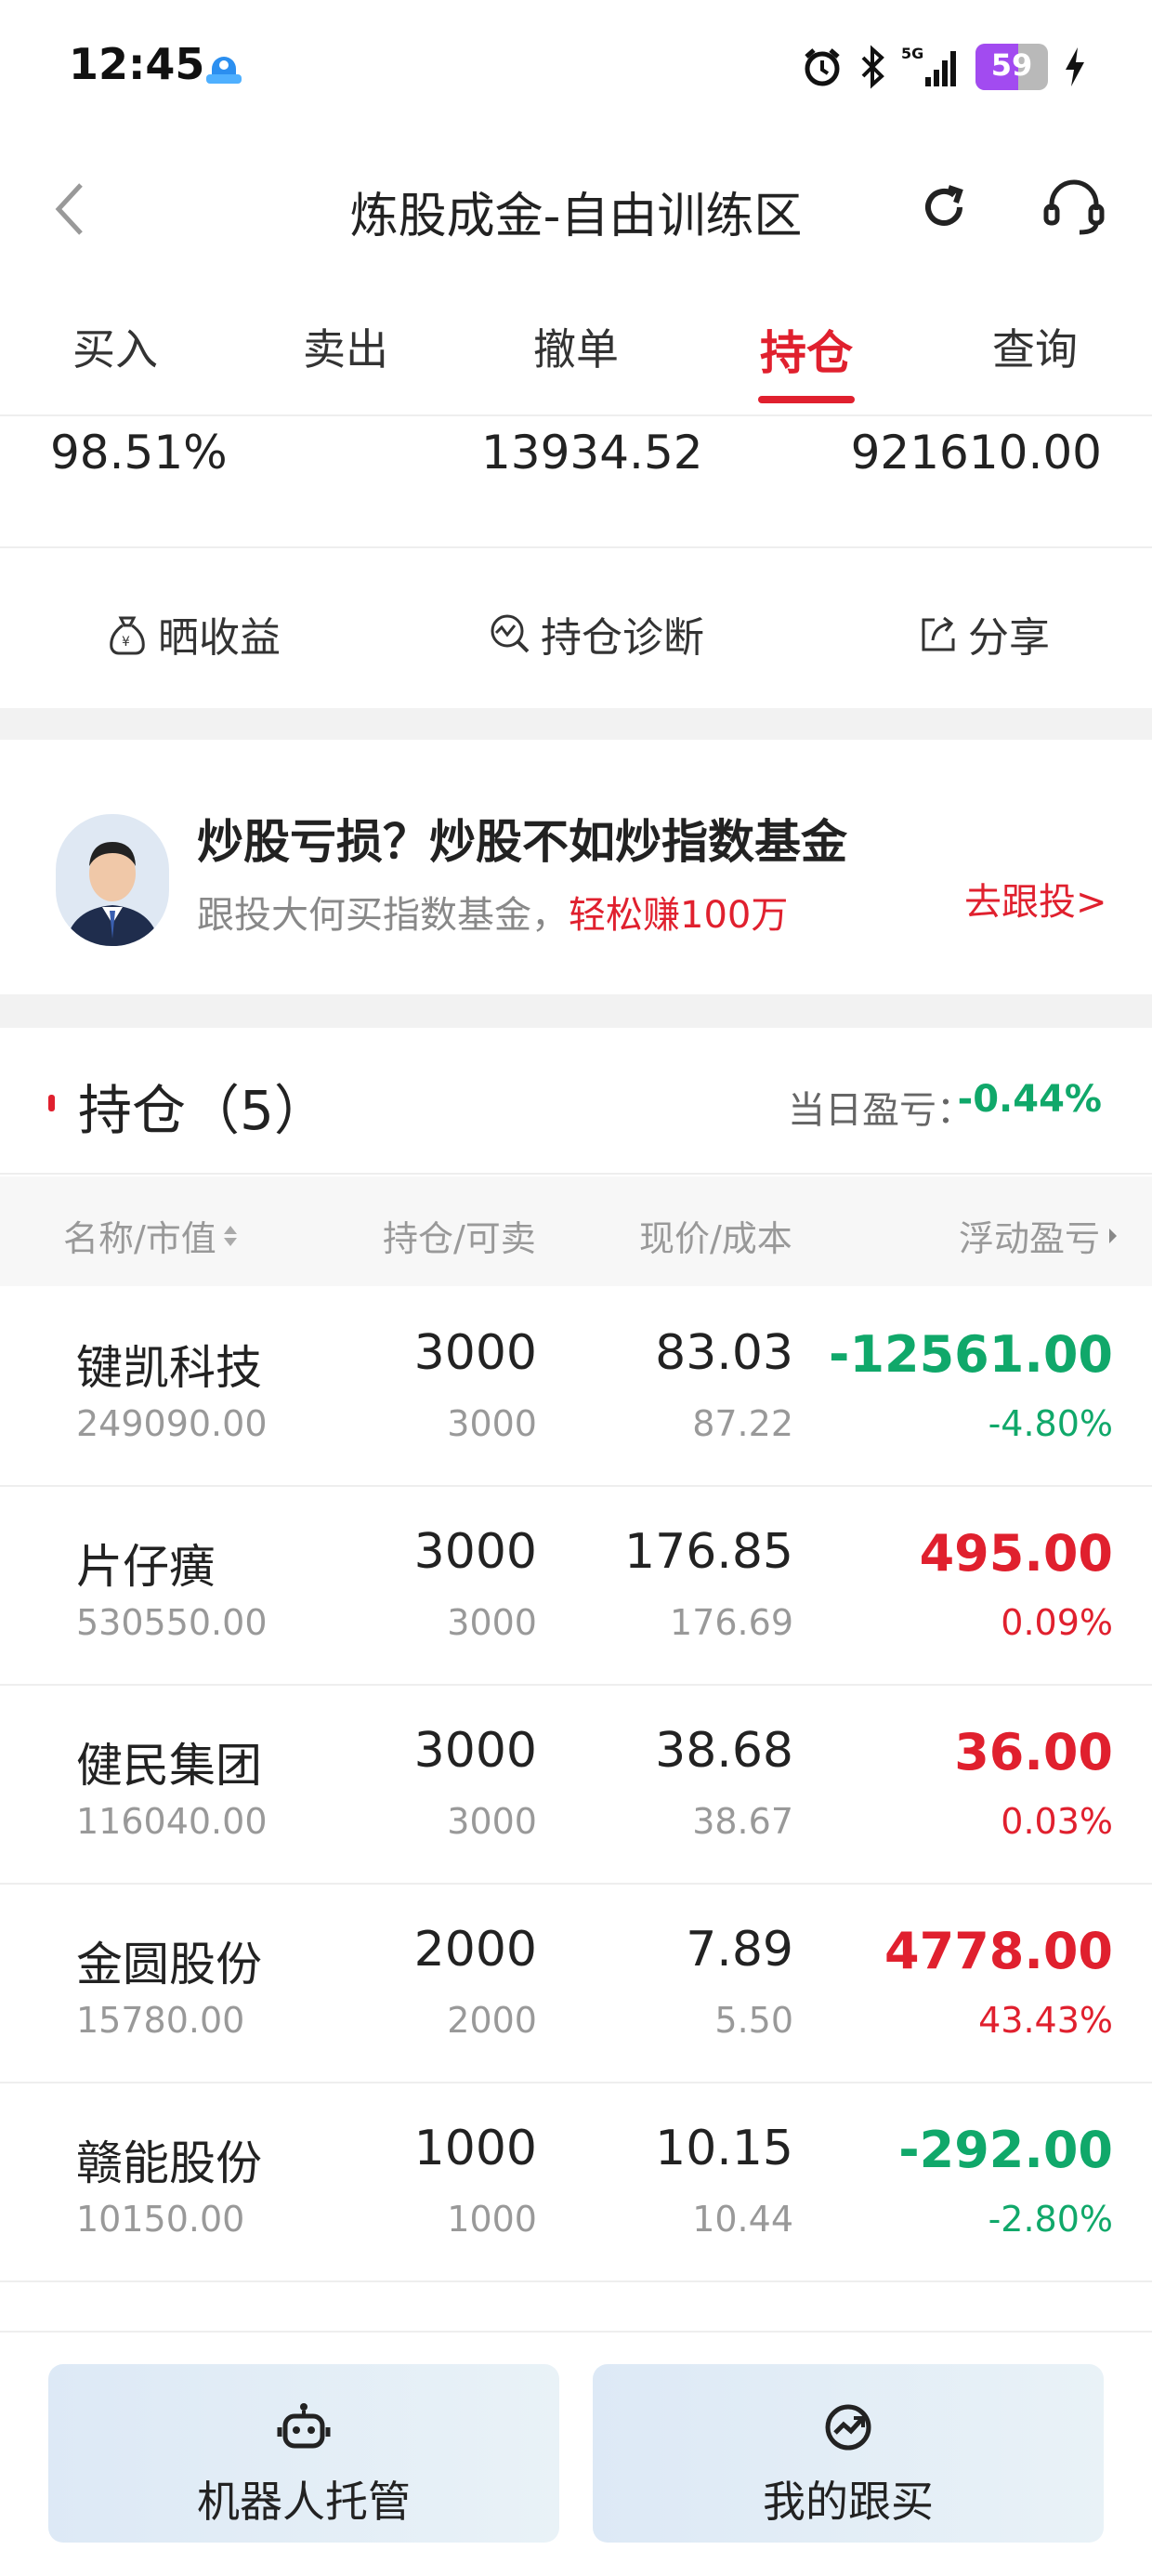 This screenshot has width=1152, height=2576. What do you see at coordinates (510, 633) in the screenshot?
I see `diagnosis-icon` at bounding box center [510, 633].